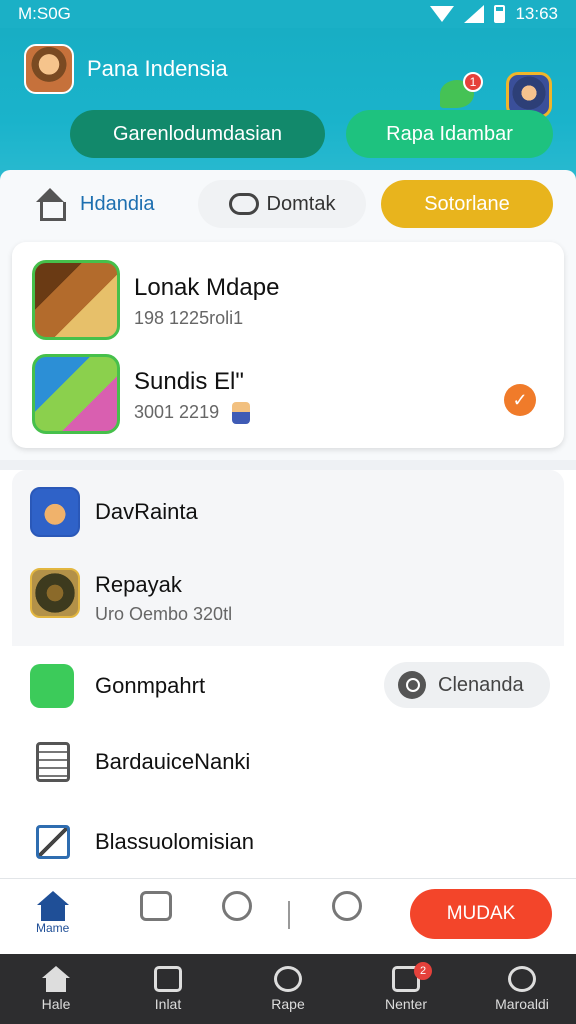 This screenshot has height=1024, width=576. Describe the element at coordinates (522, 1004) in the screenshot. I see `bottom-nav-label: Maroaldi` at that location.